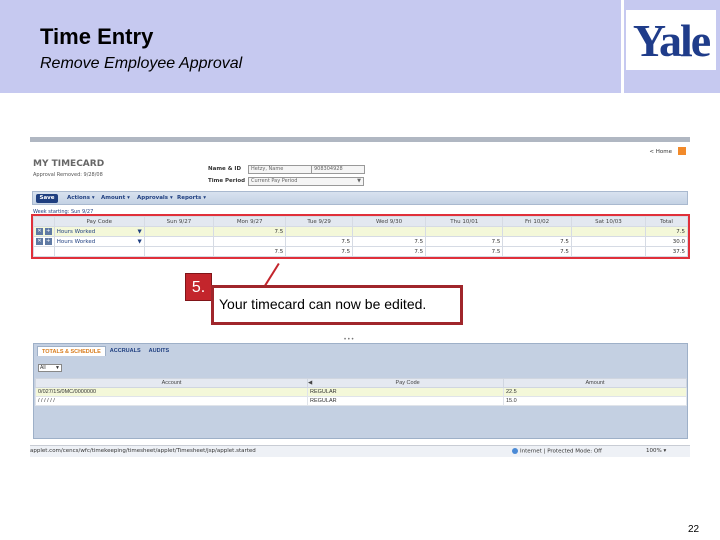 This screenshot has height=540, width=720. I want to click on amount-cell: 15.0, so click(595, 401).